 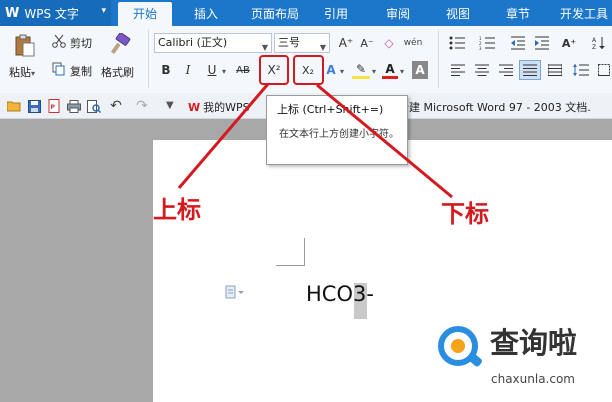 I want to click on watermark-url: chaxunla.com, so click(x=533, y=379).